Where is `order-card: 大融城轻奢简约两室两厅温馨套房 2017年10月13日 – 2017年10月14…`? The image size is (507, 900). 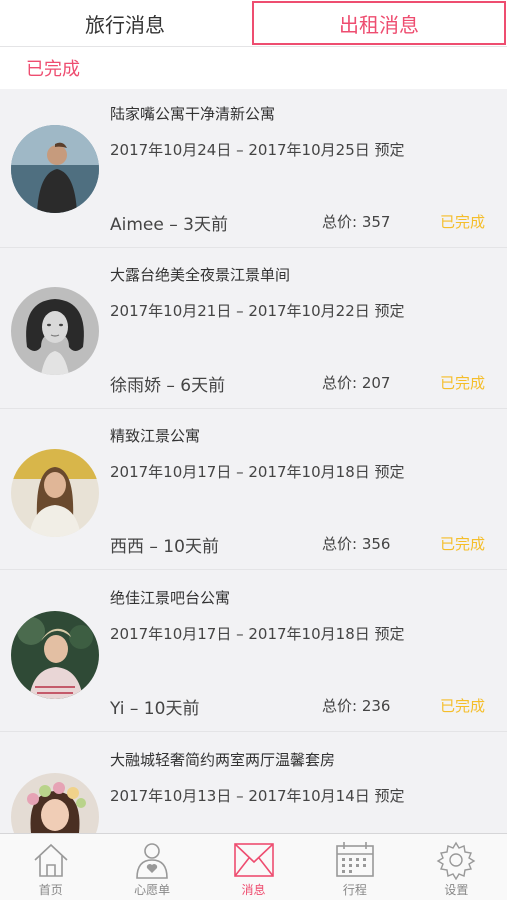 order-card: 大融城轻奢简约两室两厅温馨套房 2017年10月13日 – 2017年10月14… is located at coordinates (253, 784).